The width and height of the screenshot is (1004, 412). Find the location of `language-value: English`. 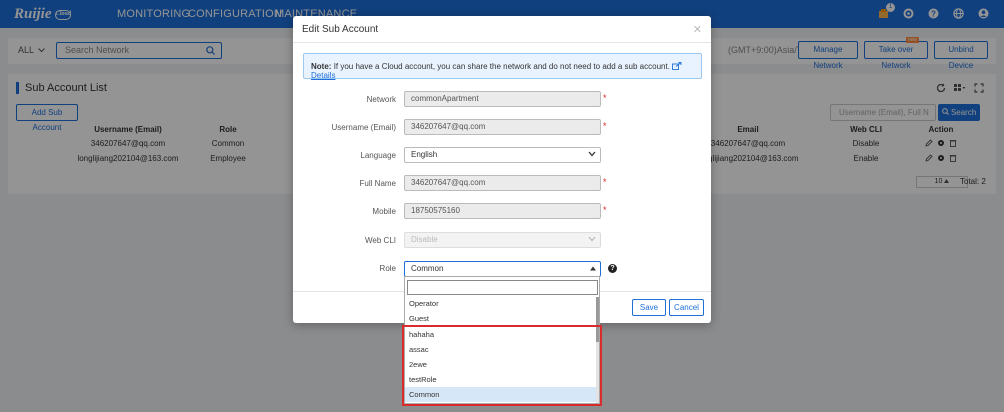

language-value: English is located at coordinates (424, 154).